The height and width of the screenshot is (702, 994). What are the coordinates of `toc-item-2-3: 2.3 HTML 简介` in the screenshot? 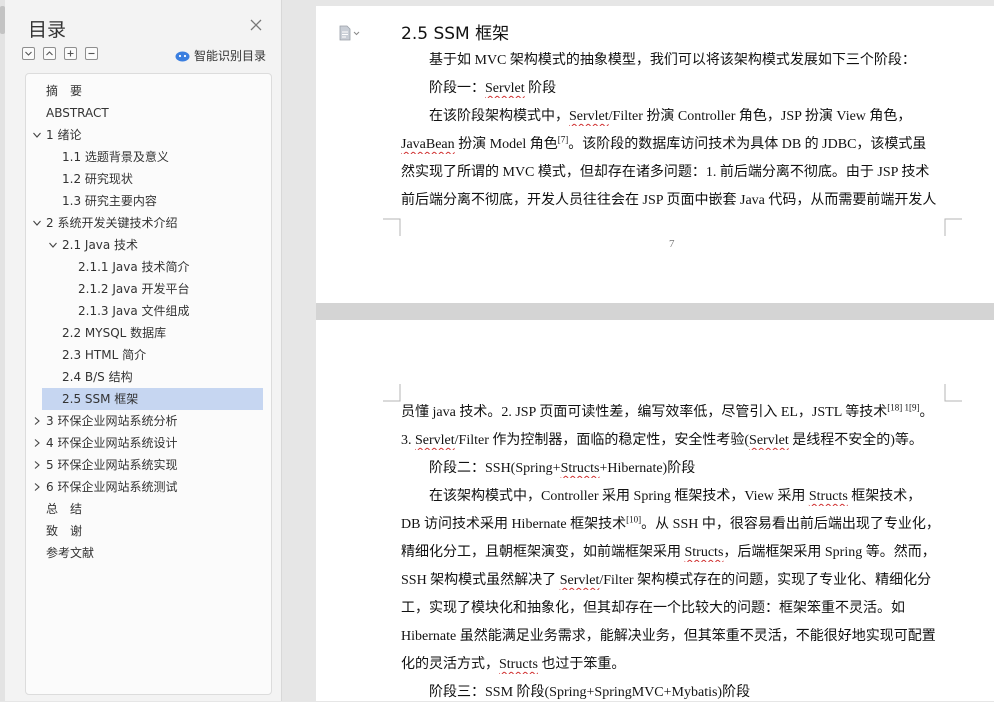 It's located at (162, 355).